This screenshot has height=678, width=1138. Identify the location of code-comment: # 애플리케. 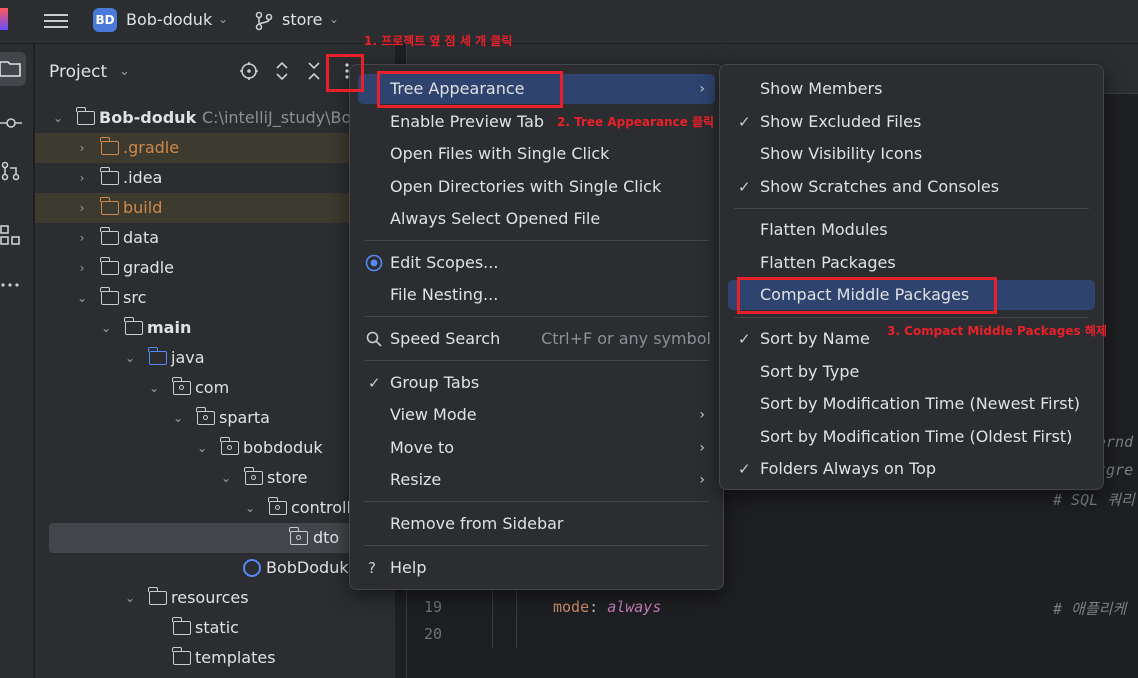
(1090, 609).